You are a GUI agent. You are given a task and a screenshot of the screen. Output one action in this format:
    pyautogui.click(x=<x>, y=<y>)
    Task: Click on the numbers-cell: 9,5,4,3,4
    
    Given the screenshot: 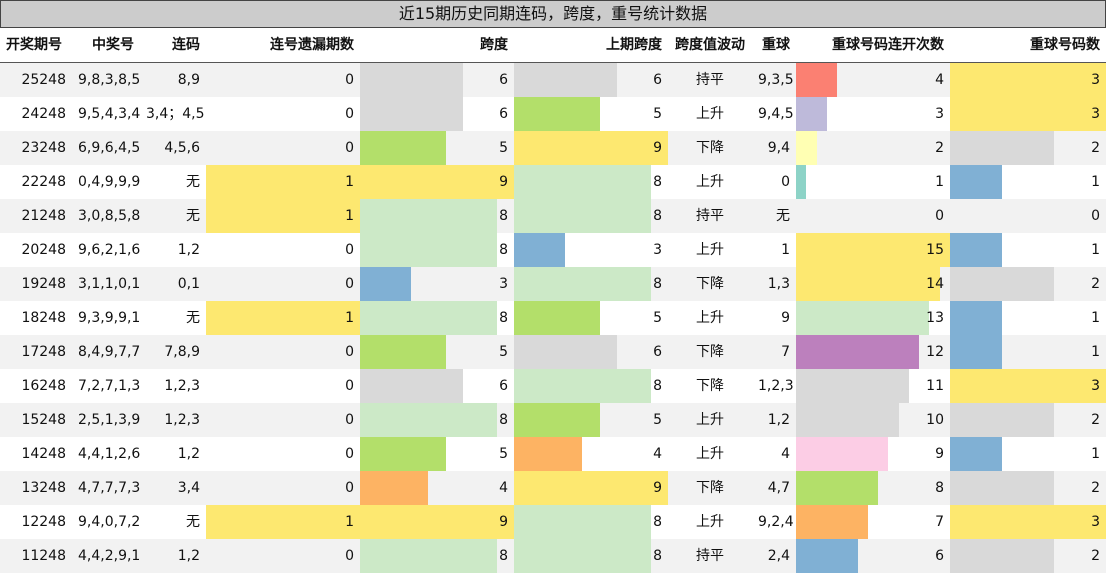 What is the action you would take?
    pyautogui.click(x=109, y=114)
    